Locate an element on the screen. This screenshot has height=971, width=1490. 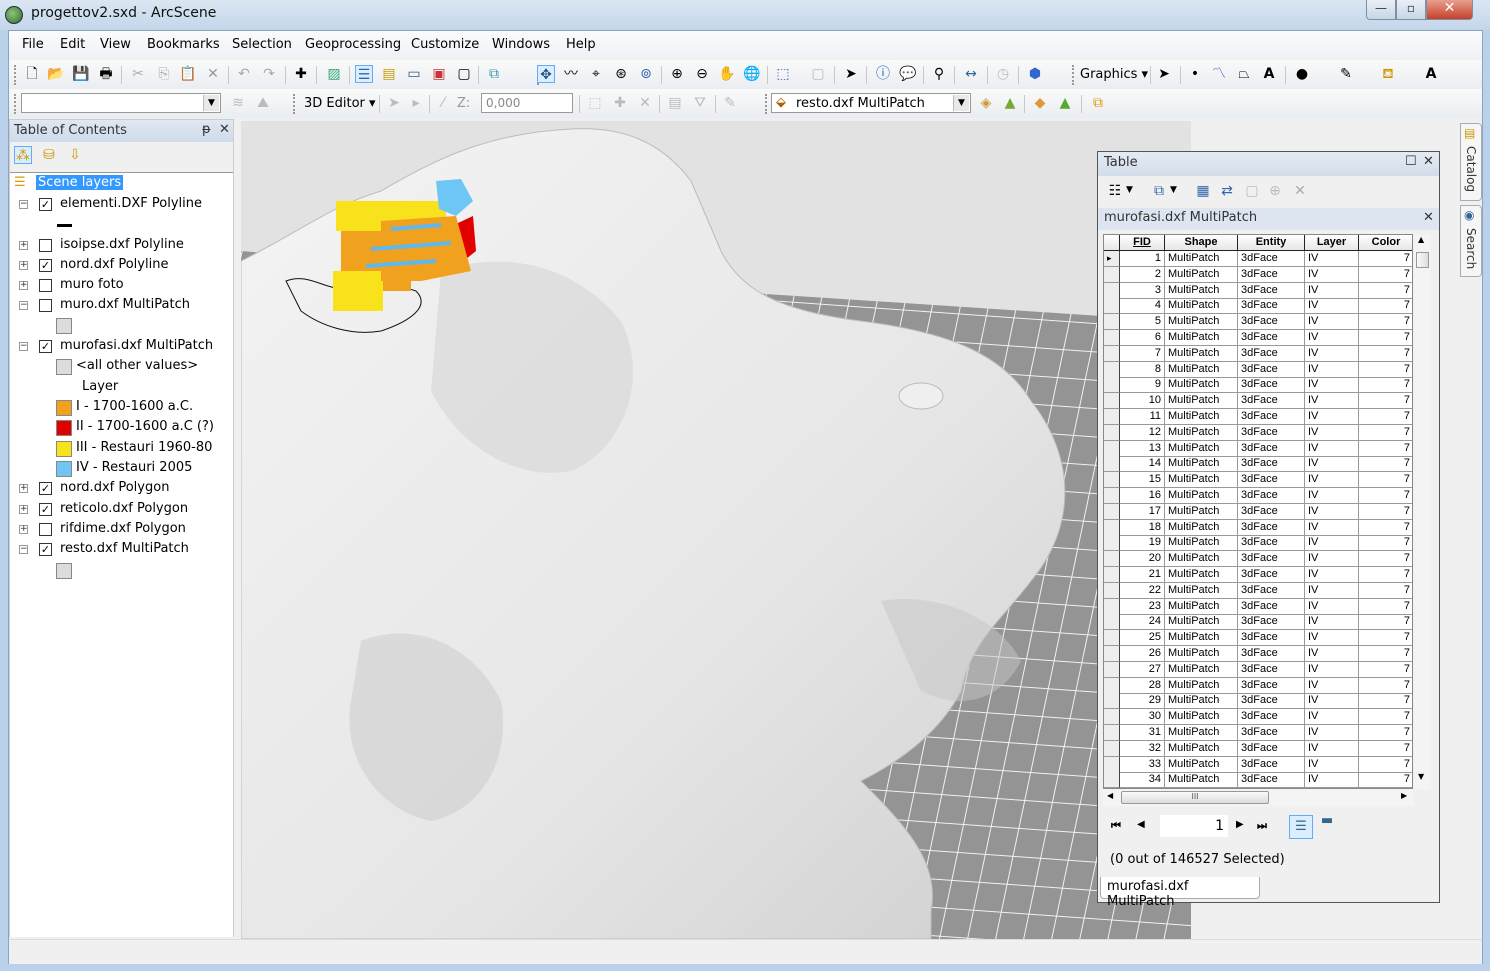
animation-icon: ◷ is located at coordinates (1003, 74).